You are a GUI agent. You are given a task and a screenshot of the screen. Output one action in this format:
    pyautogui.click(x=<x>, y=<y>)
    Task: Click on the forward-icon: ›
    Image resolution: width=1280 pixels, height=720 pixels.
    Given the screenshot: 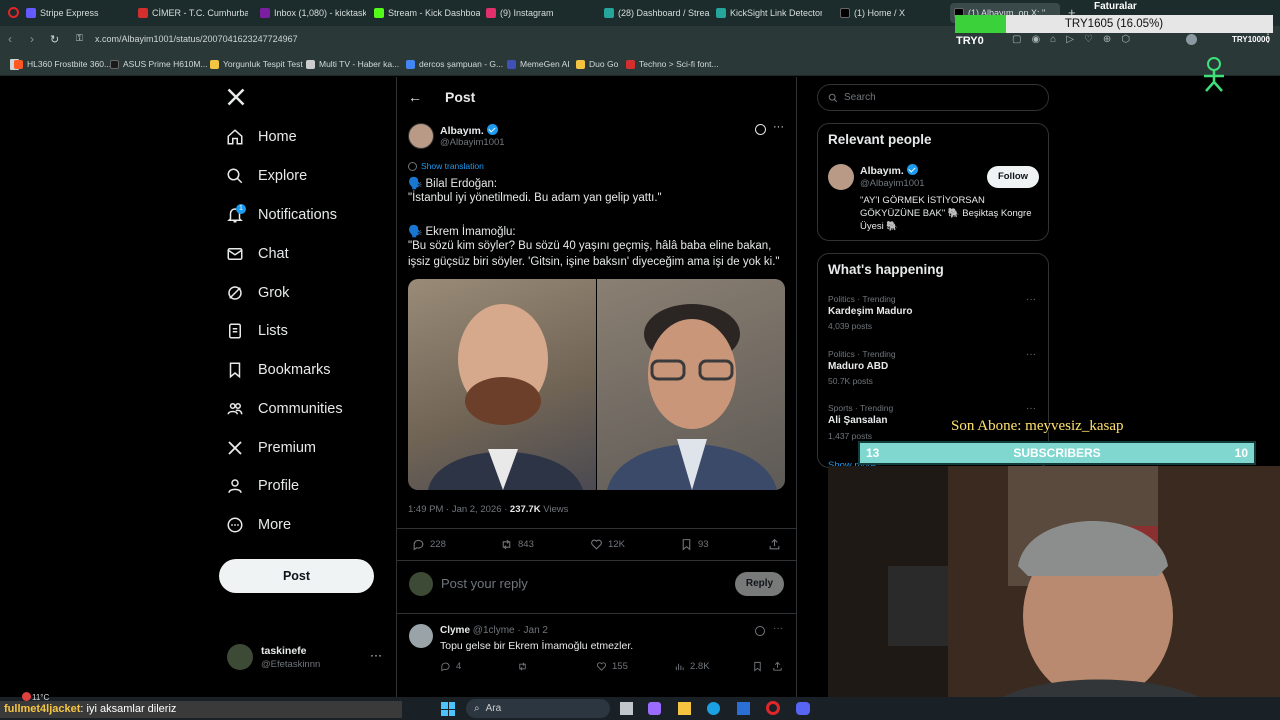 What is the action you would take?
    pyautogui.click(x=32, y=39)
    